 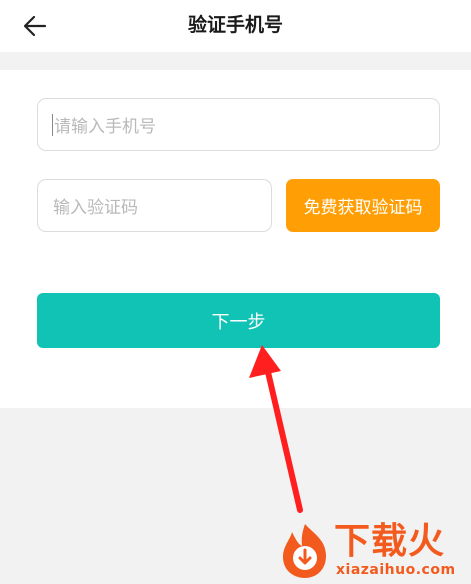 I want to click on flame-icon, so click(x=304, y=551).